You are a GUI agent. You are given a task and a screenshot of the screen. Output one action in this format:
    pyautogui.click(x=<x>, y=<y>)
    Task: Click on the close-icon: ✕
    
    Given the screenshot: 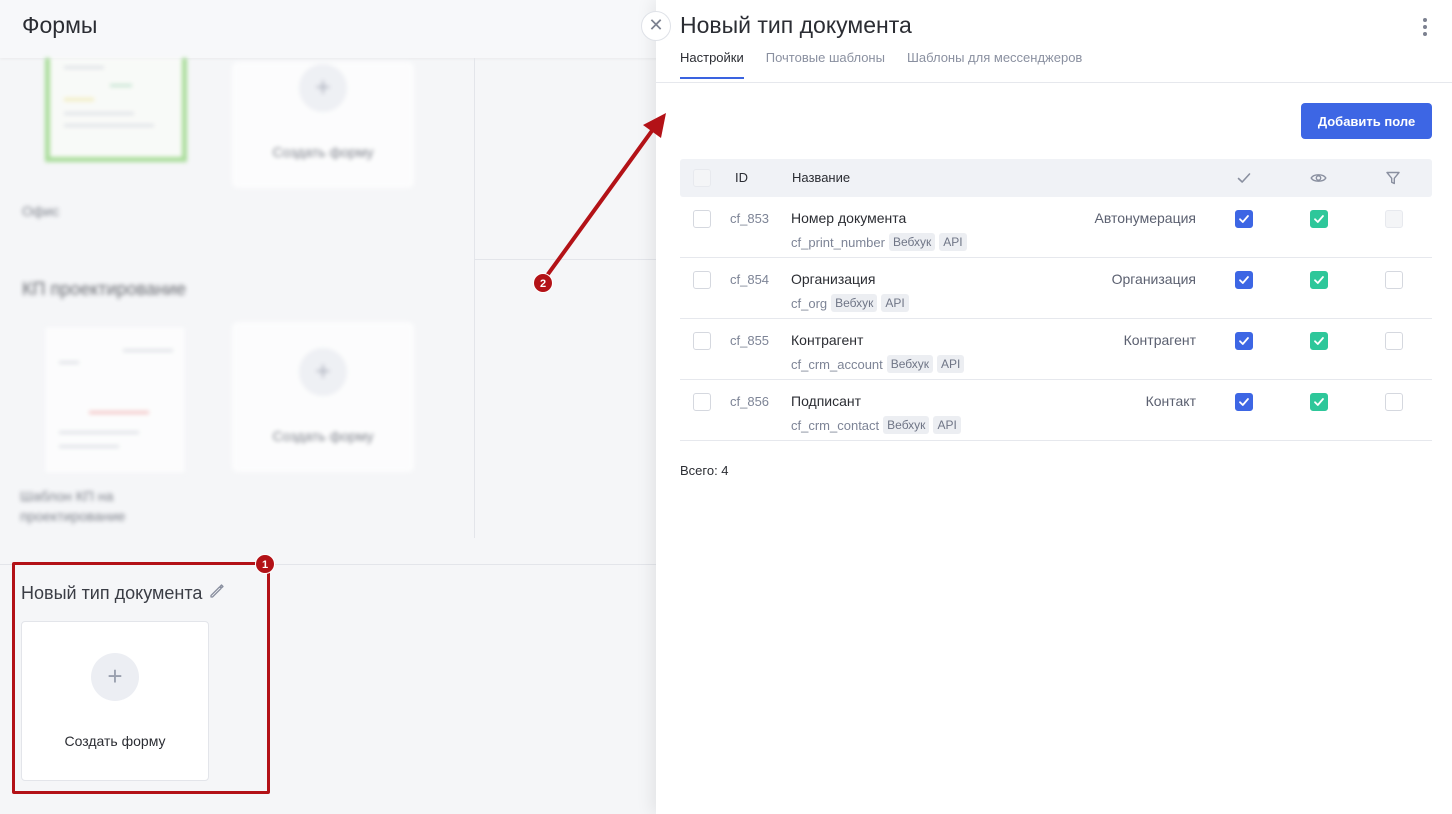 What is the action you would take?
    pyautogui.click(x=656, y=25)
    